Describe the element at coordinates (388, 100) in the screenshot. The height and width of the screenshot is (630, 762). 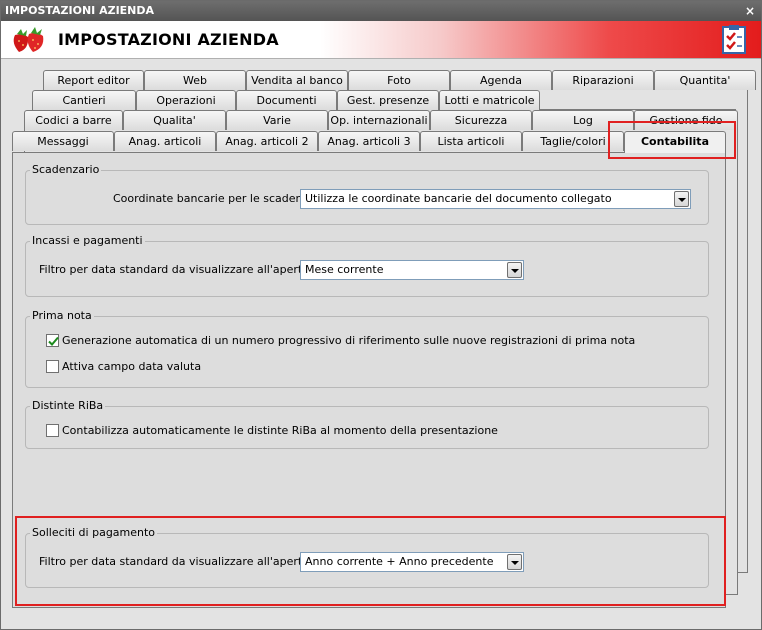
I see `tab-gest-presenze: Gest. presenze` at that location.